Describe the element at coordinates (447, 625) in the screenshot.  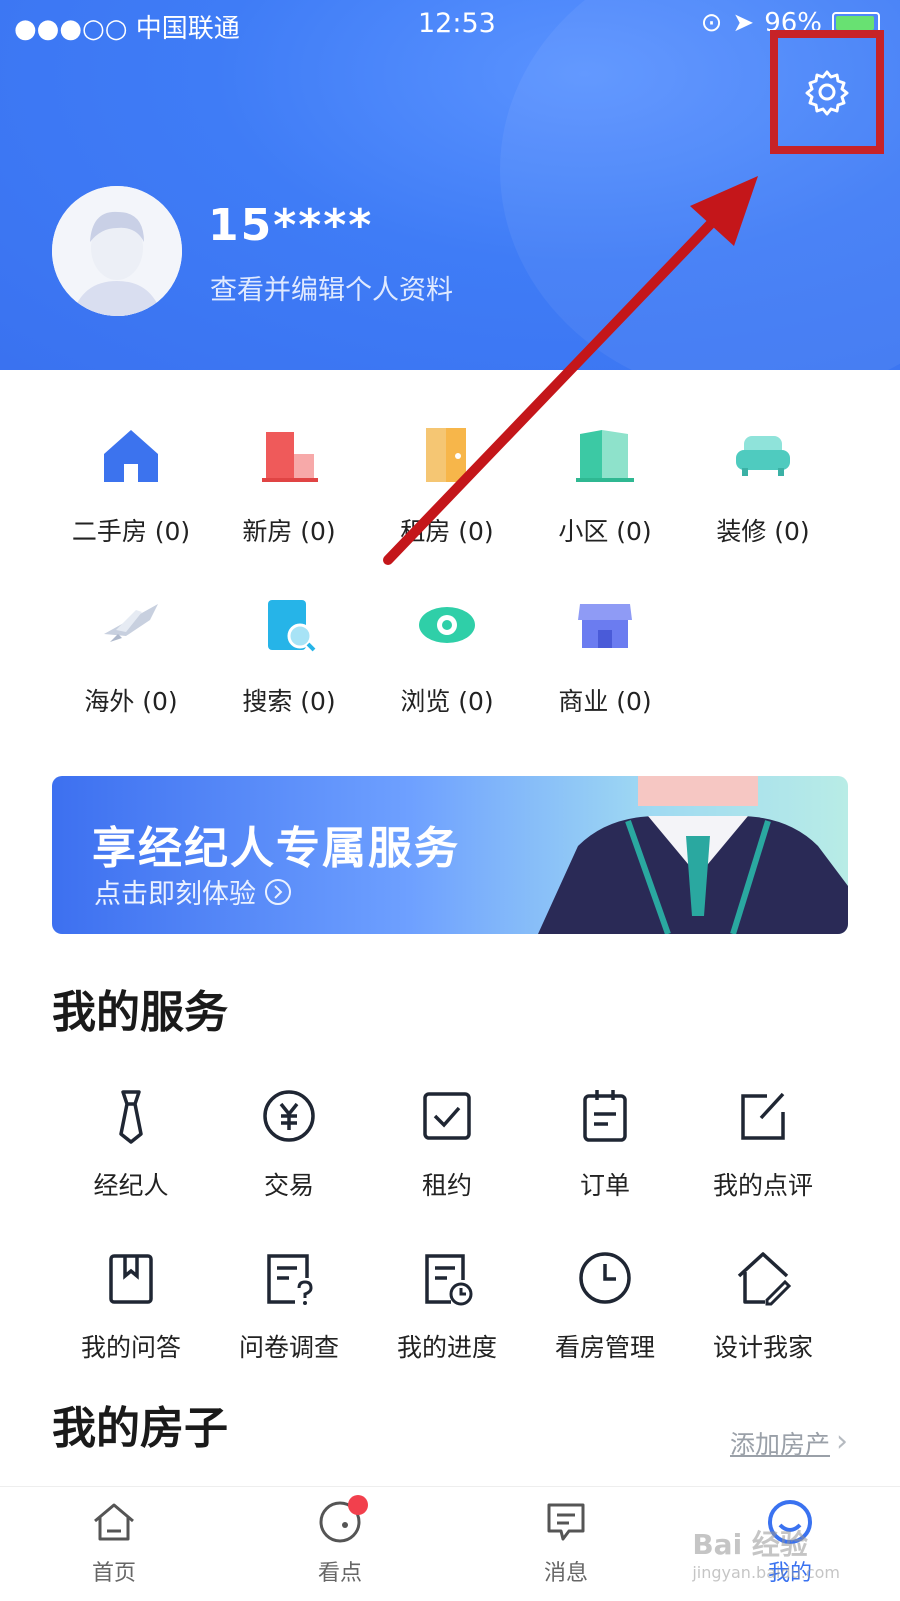
I see `eye-icon` at that location.